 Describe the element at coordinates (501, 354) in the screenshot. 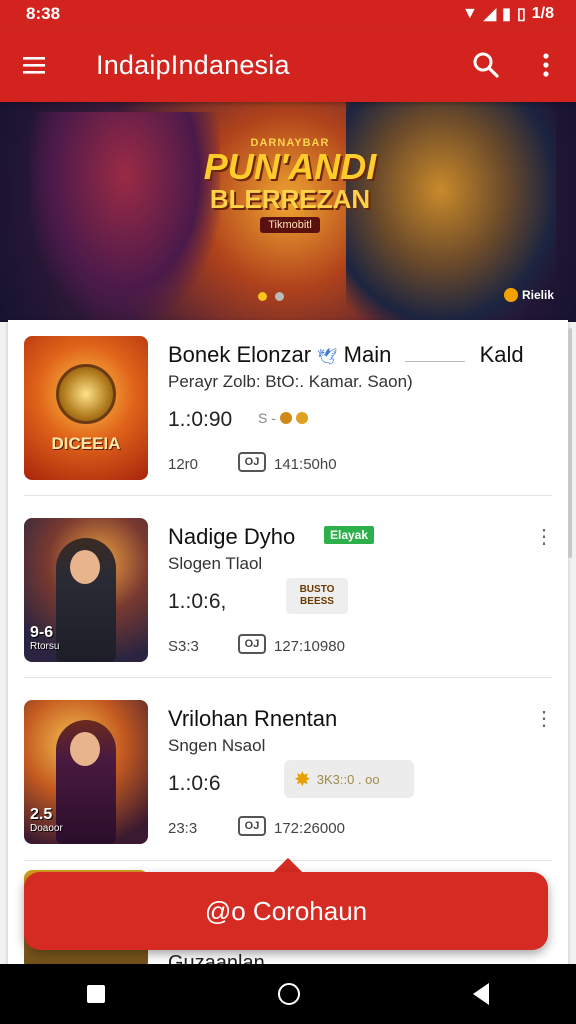

I see `game-name-tail: Kald` at that location.